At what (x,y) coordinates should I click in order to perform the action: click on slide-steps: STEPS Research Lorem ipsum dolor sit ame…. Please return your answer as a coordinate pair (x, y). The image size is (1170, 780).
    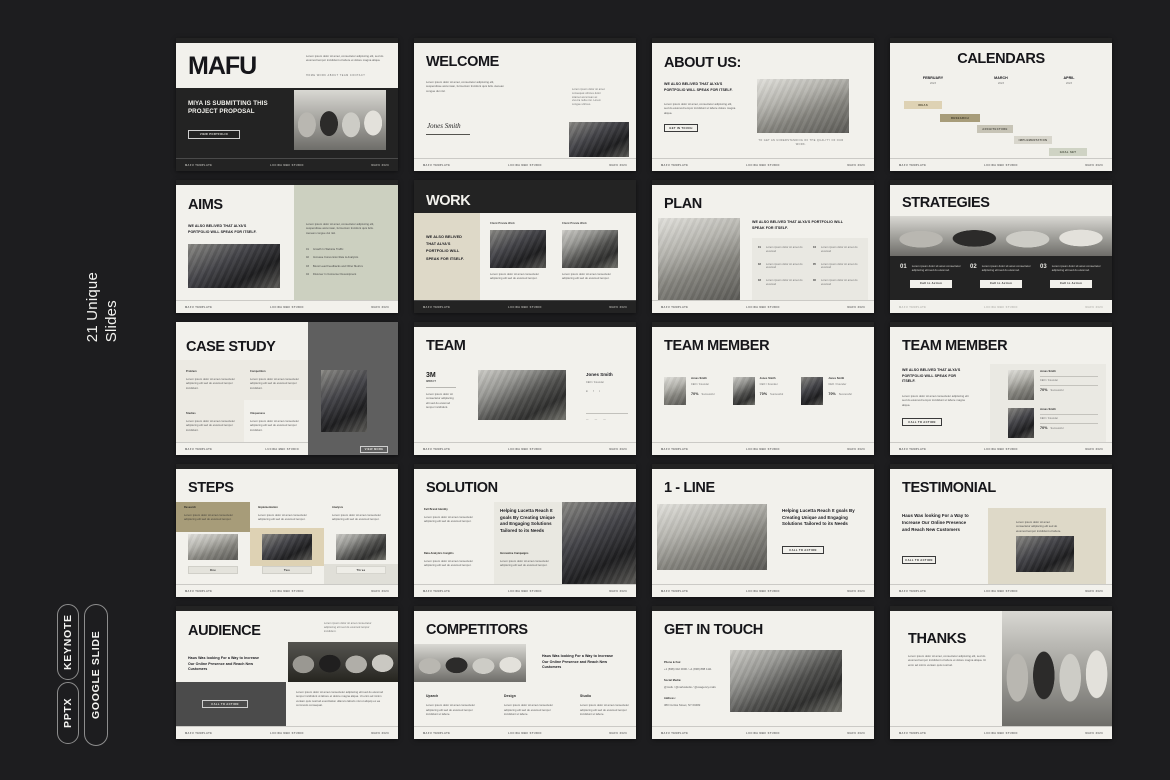
    Looking at the image, I should click on (287, 530).